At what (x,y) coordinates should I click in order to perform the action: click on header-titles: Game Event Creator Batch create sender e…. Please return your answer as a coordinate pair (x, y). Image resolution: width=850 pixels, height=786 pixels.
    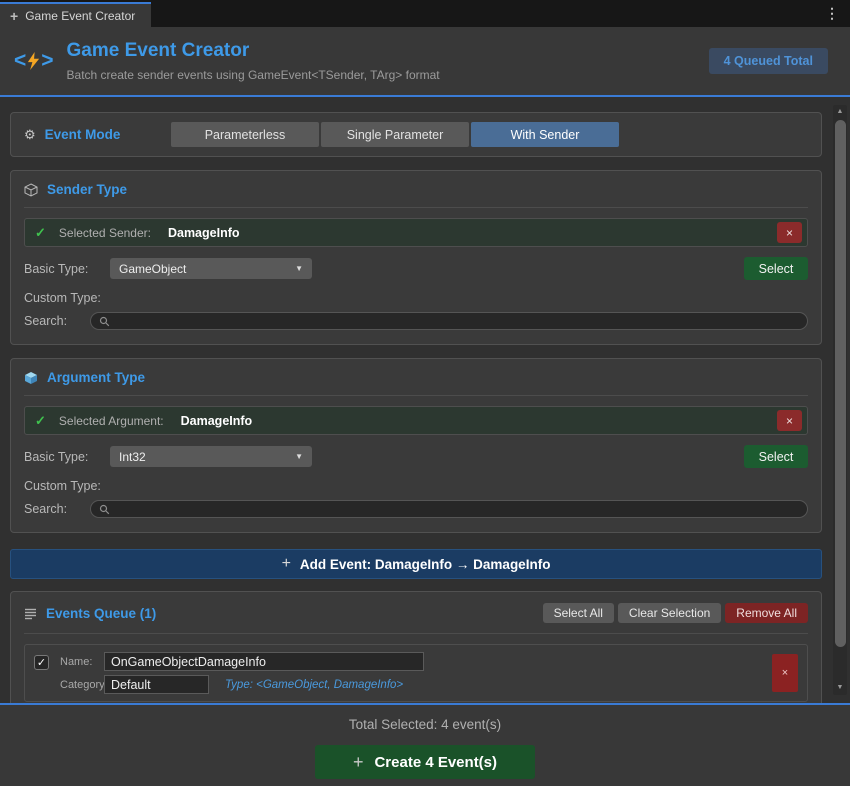
    Looking at the image, I should click on (253, 61).